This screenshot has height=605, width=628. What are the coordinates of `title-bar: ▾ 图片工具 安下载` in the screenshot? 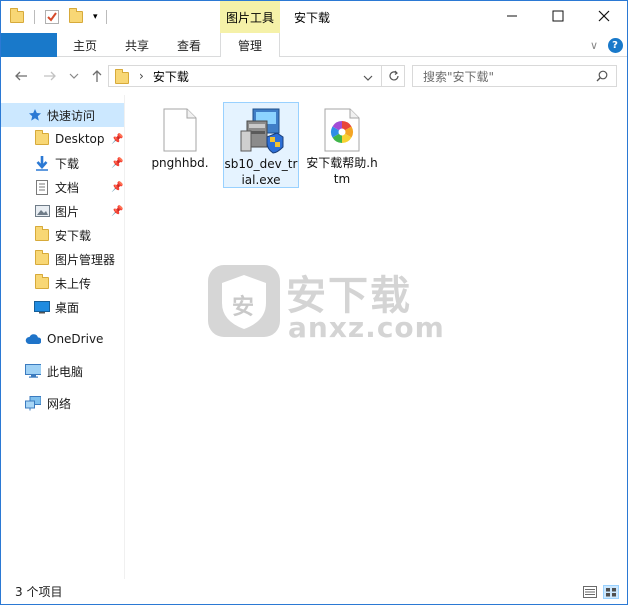 It's located at (314, 17).